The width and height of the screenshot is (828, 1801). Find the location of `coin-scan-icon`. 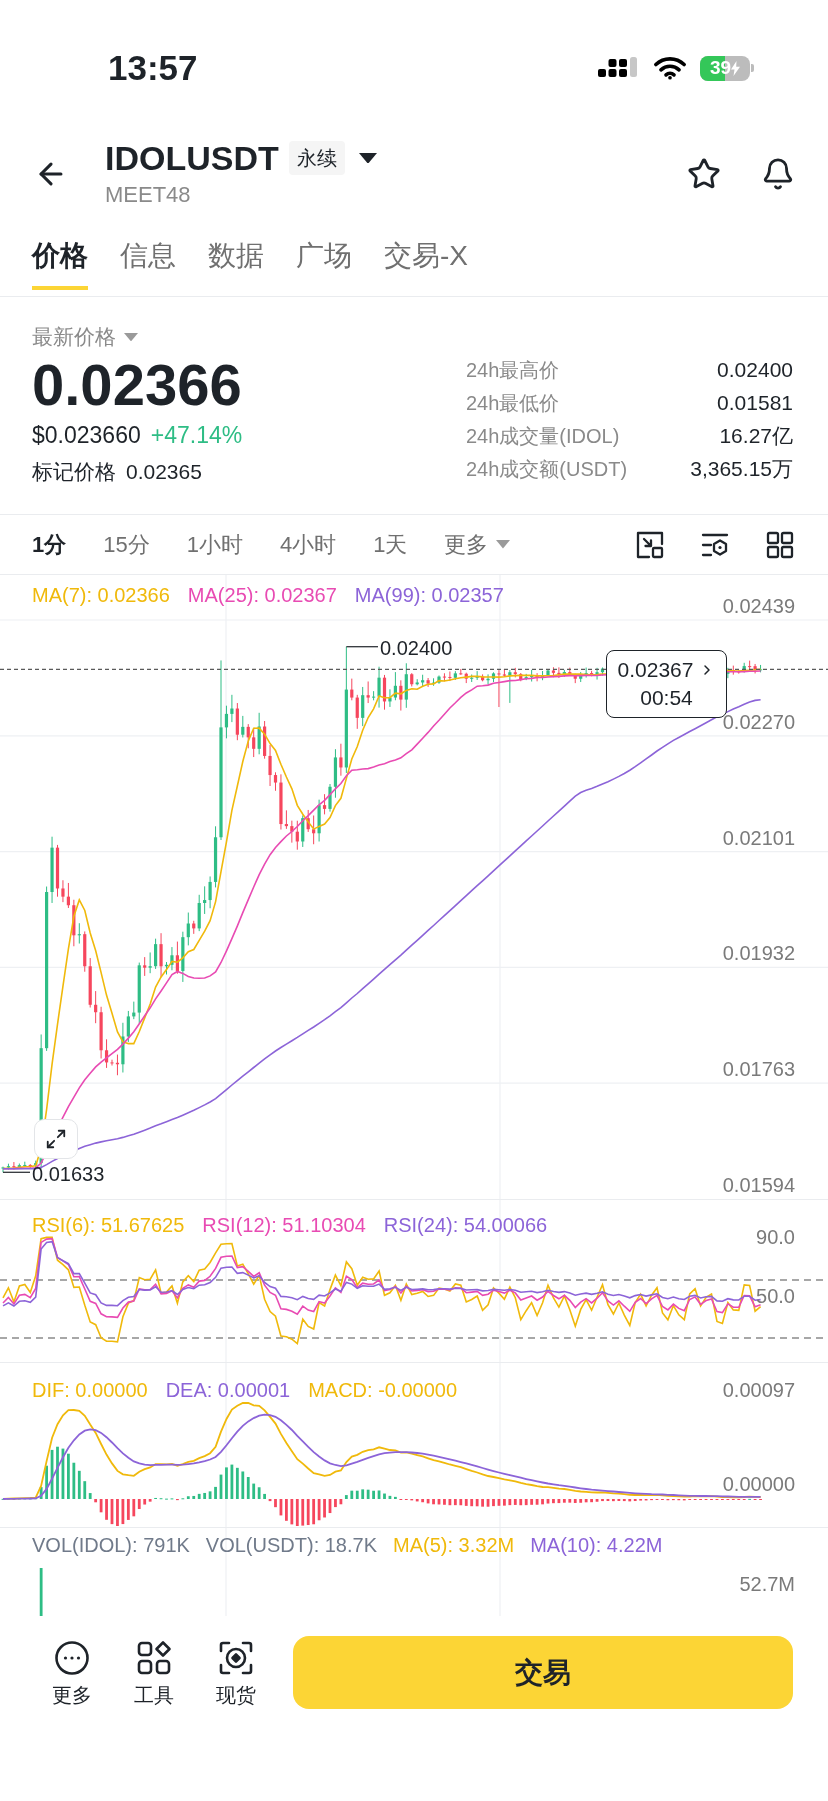

coin-scan-icon is located at coordinates (236, 1658).